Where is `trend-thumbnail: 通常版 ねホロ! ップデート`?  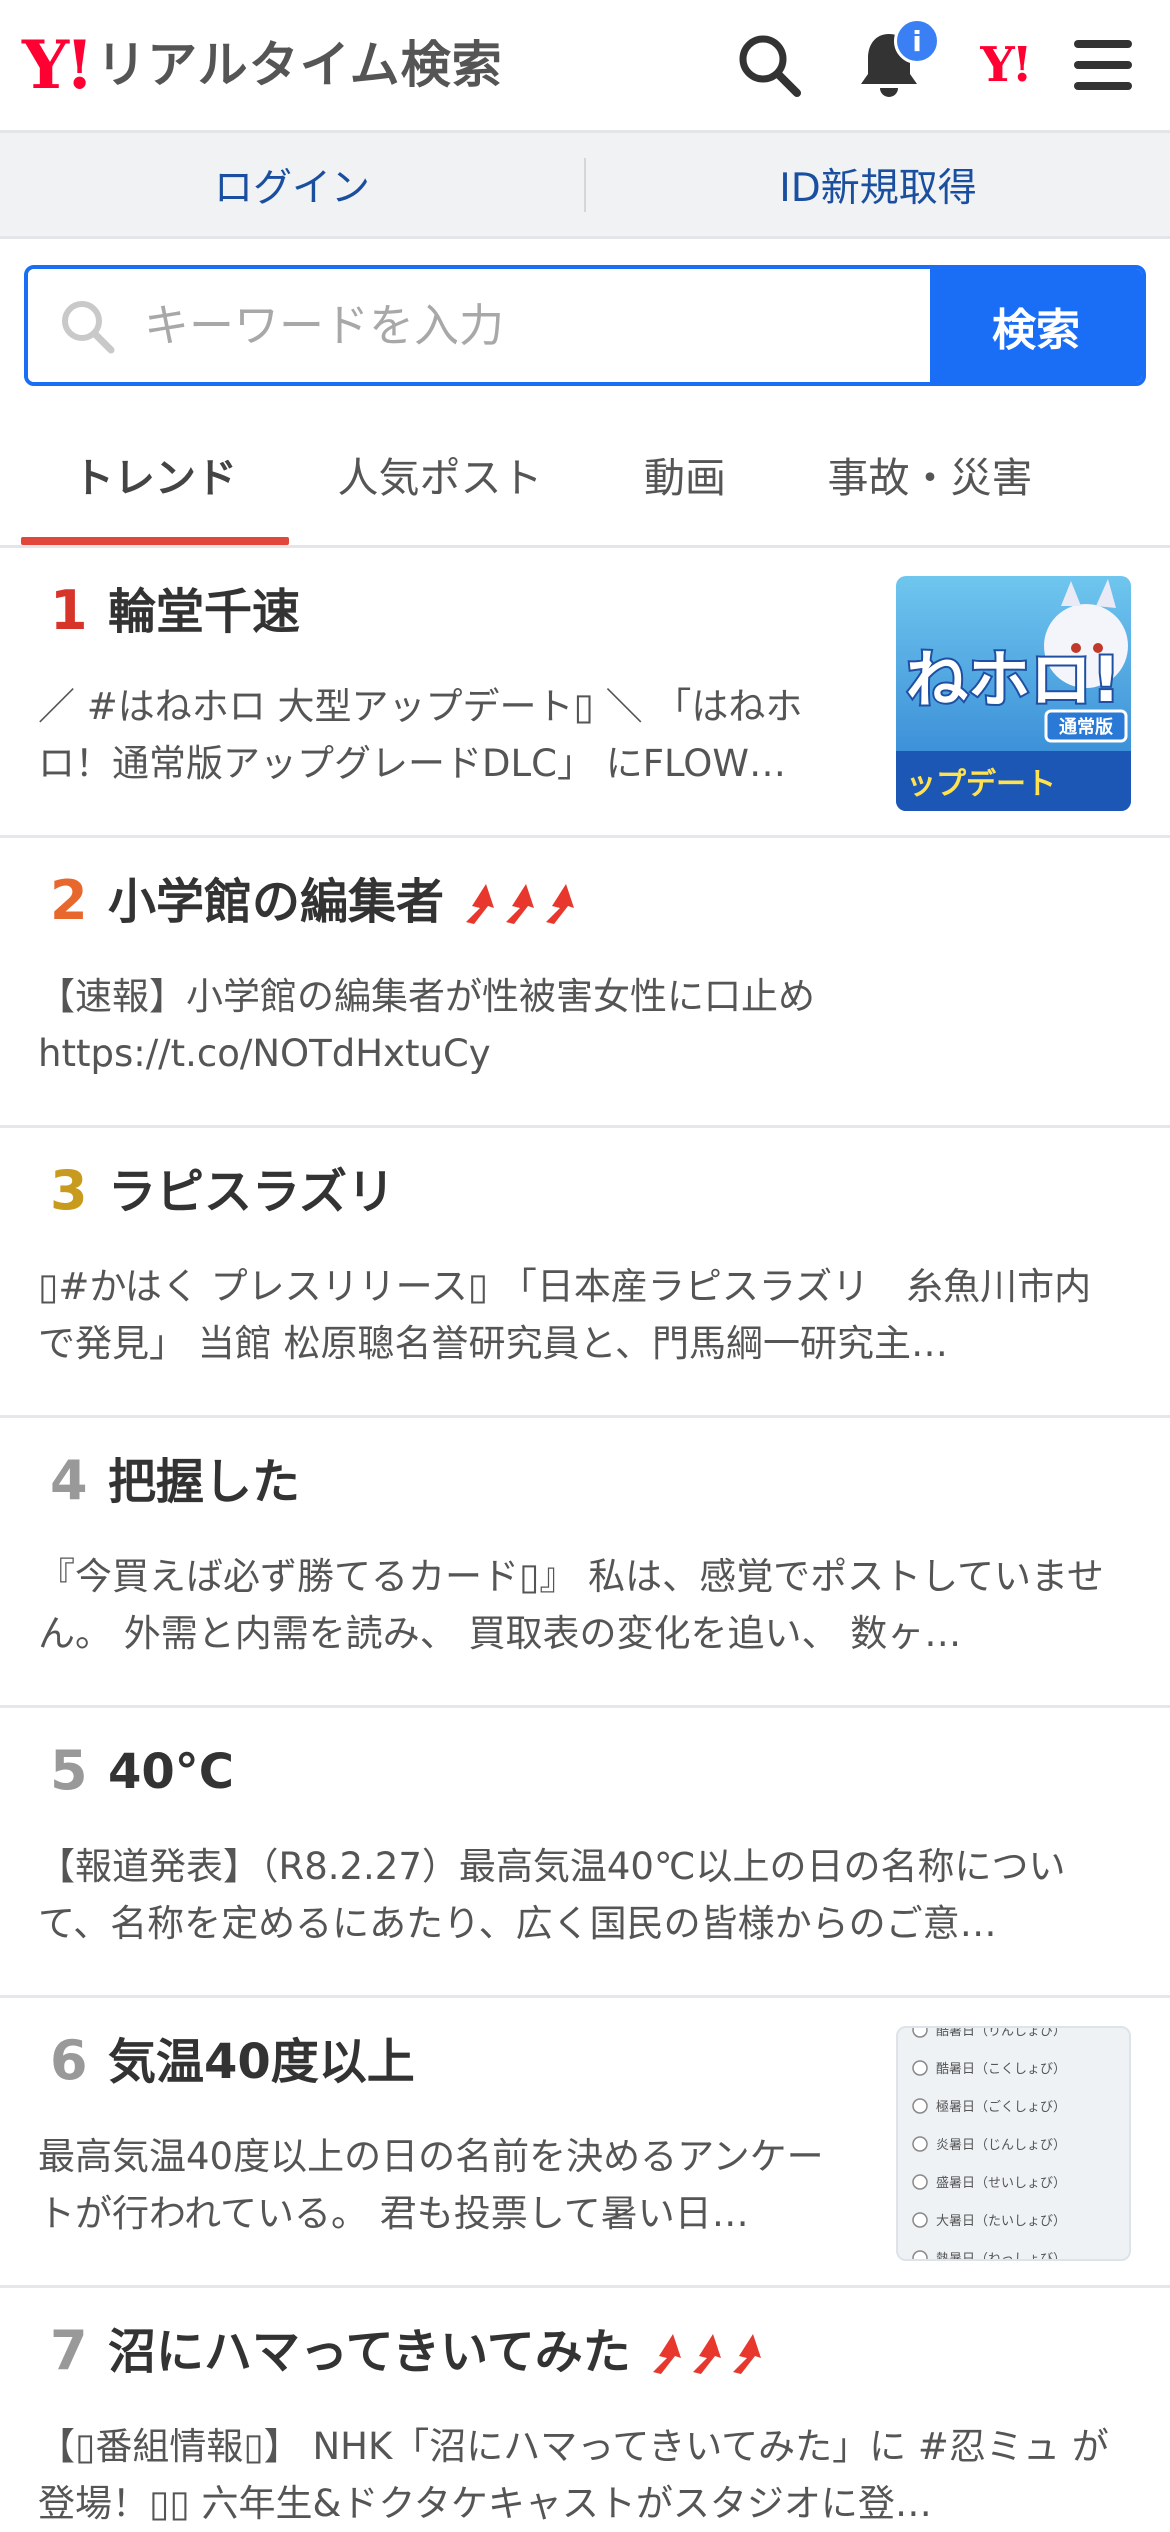 trend-thumbnail: 通常版 ねホロ! ップデート is located at coordinates (1013, 693).